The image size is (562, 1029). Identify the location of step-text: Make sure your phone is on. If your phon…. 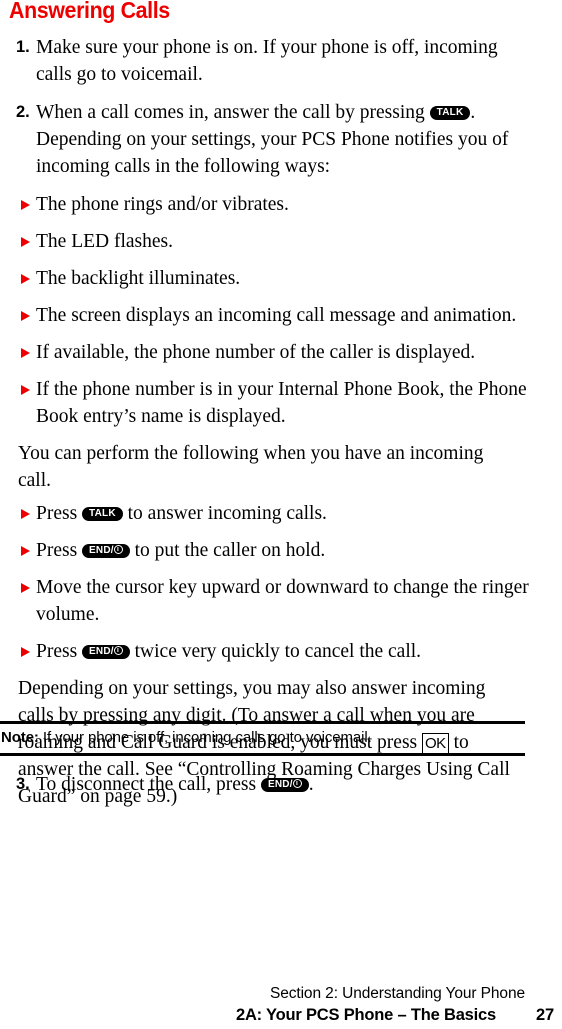
(267, 61).